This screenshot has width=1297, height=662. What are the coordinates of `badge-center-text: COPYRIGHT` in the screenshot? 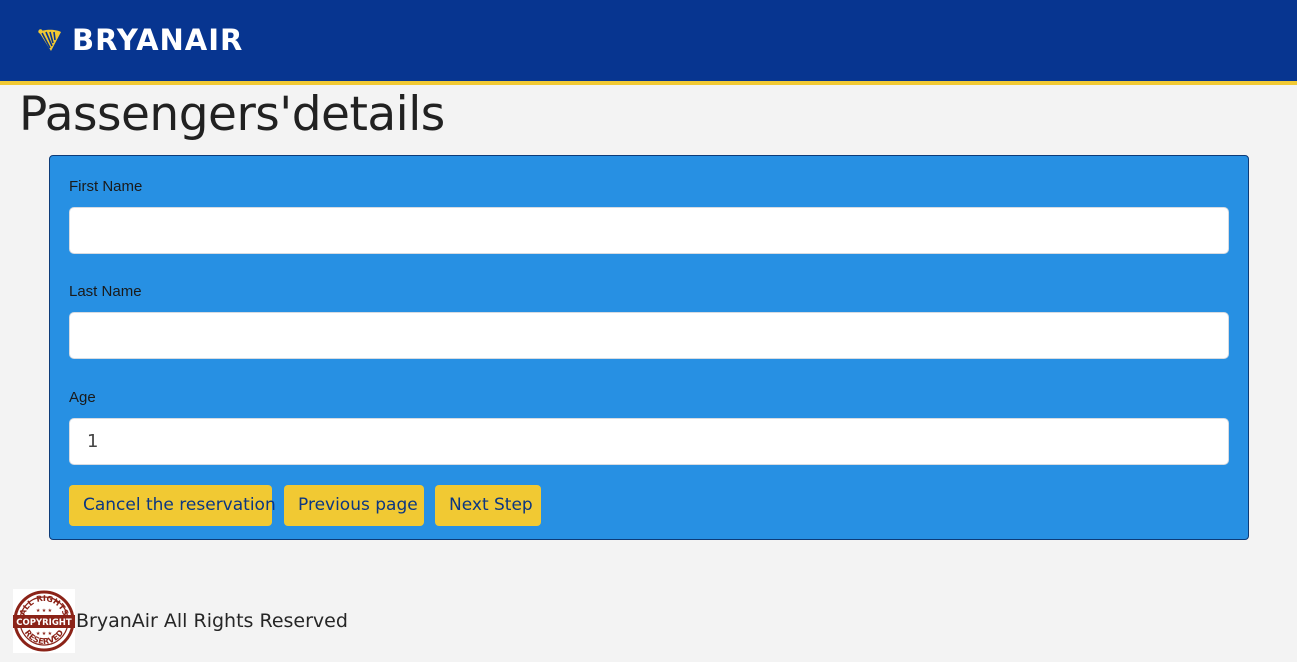 It's located at (44, 623).